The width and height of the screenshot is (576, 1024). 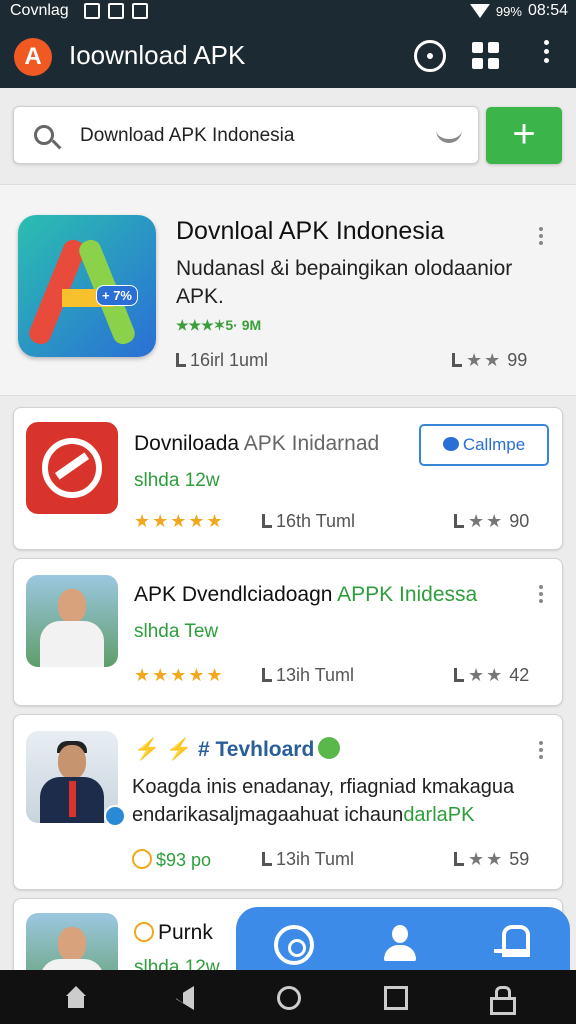 What do you see at coordinates (547, 10) in the screenshot?
I see `clock: 08:54` at bounding box center [547, 10].